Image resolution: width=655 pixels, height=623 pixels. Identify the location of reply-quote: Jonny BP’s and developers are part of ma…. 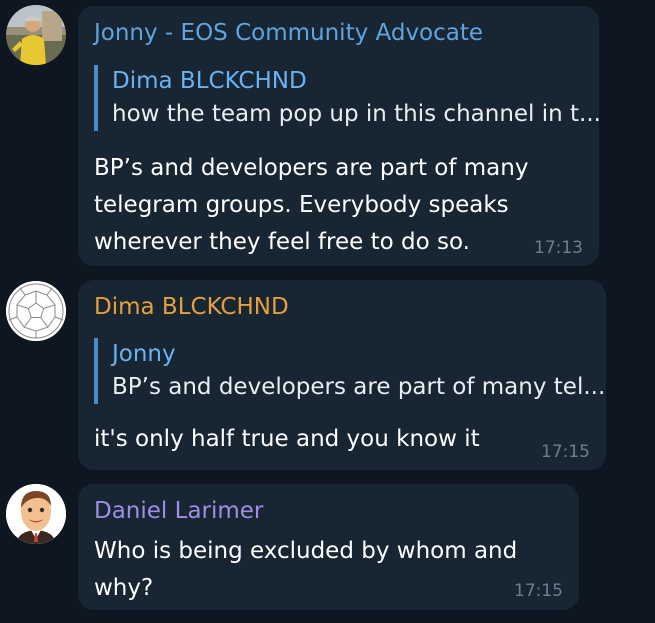
(349, 371).